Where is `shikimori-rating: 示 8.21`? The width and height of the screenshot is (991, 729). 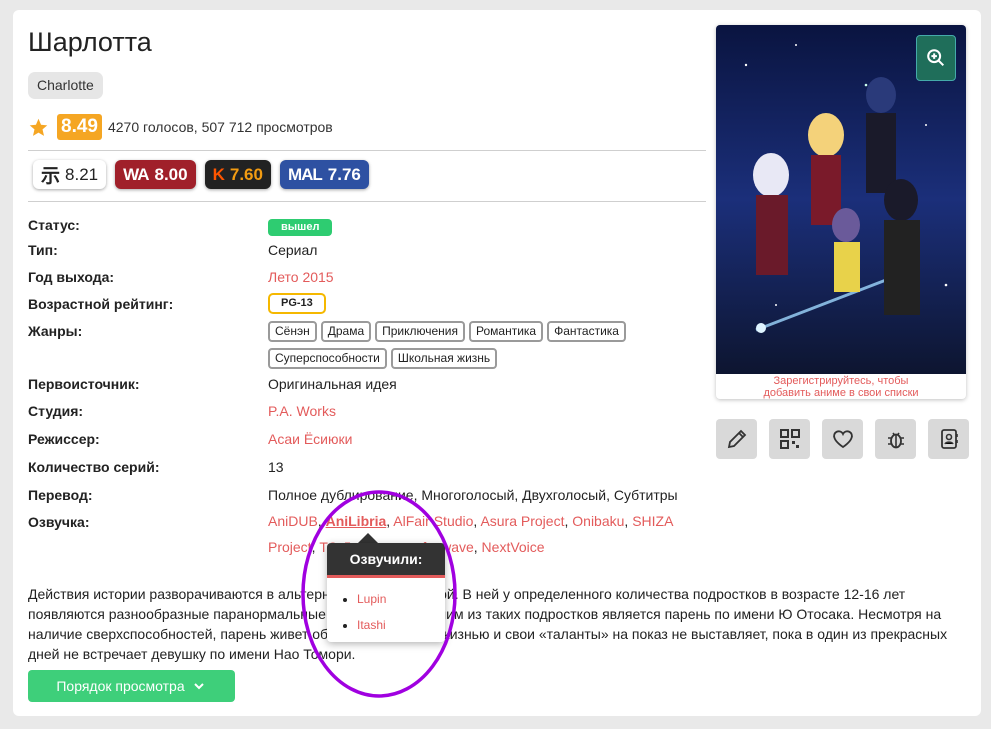 shikimori-rating: 示 8.21 is located at coordinates (70, 174).